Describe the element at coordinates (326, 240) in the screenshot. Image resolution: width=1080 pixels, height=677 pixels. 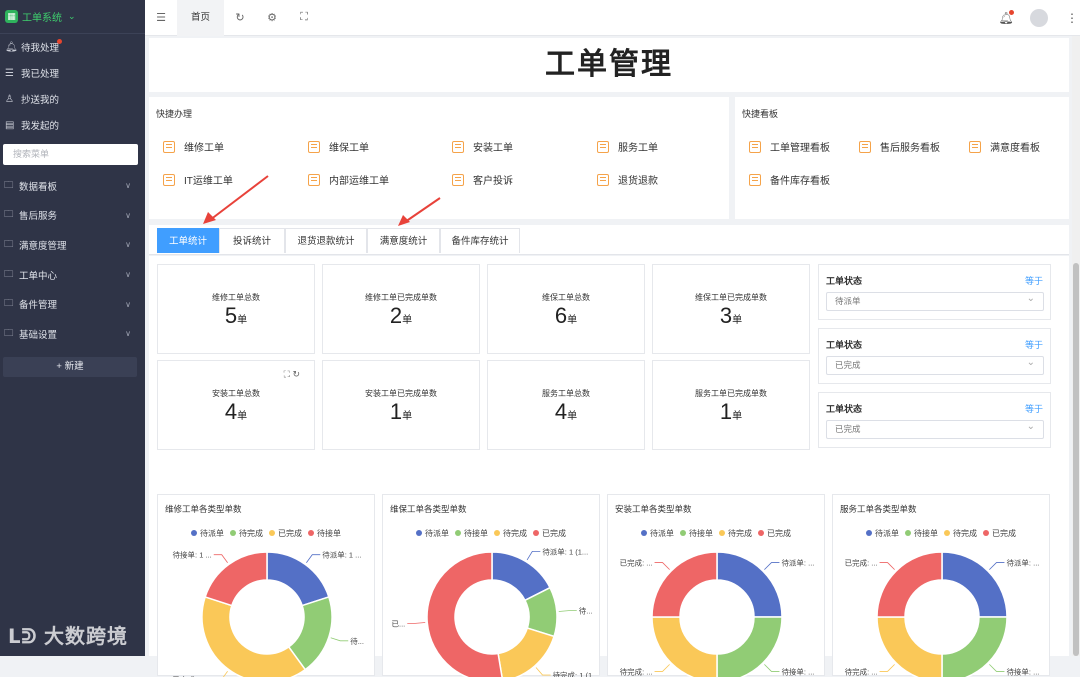
I see `tab-refund-stats: 退货退款统计` at that location.